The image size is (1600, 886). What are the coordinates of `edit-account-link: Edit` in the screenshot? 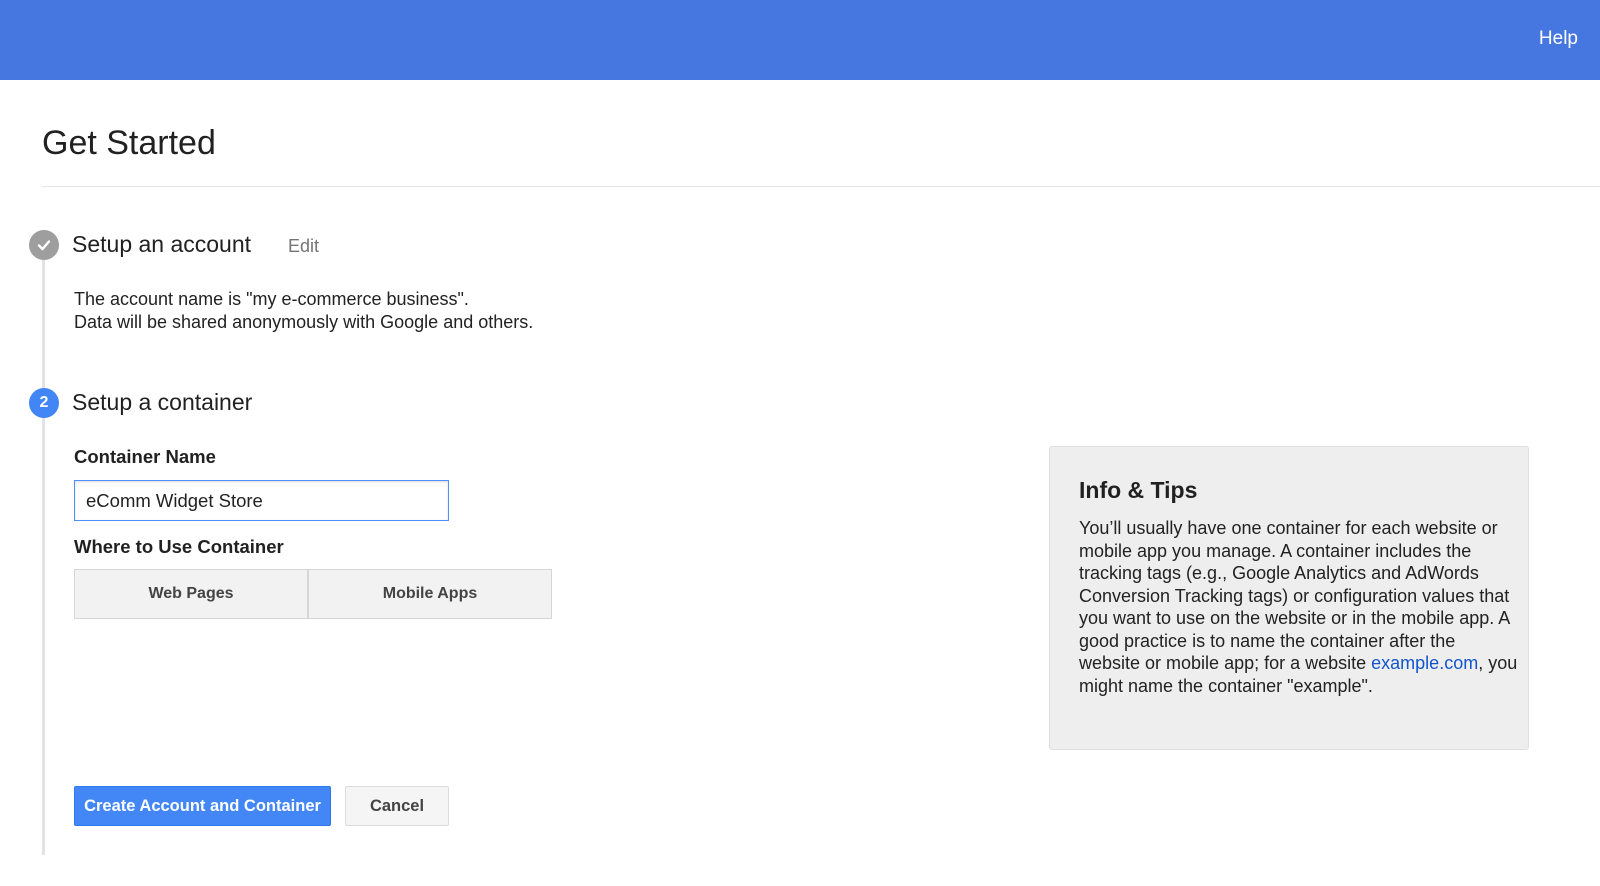 It's located at (303, 246).